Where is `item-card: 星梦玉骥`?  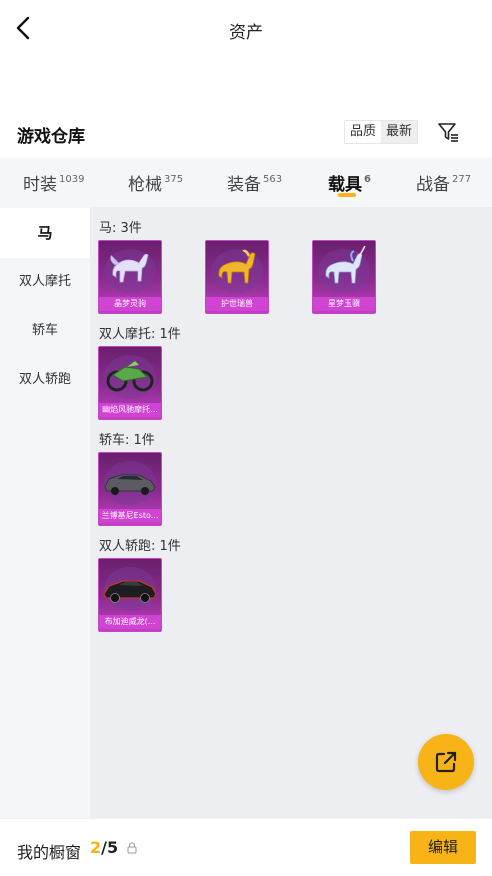
item-card: 星梦玉骥 is located at coordinates (344, 277).